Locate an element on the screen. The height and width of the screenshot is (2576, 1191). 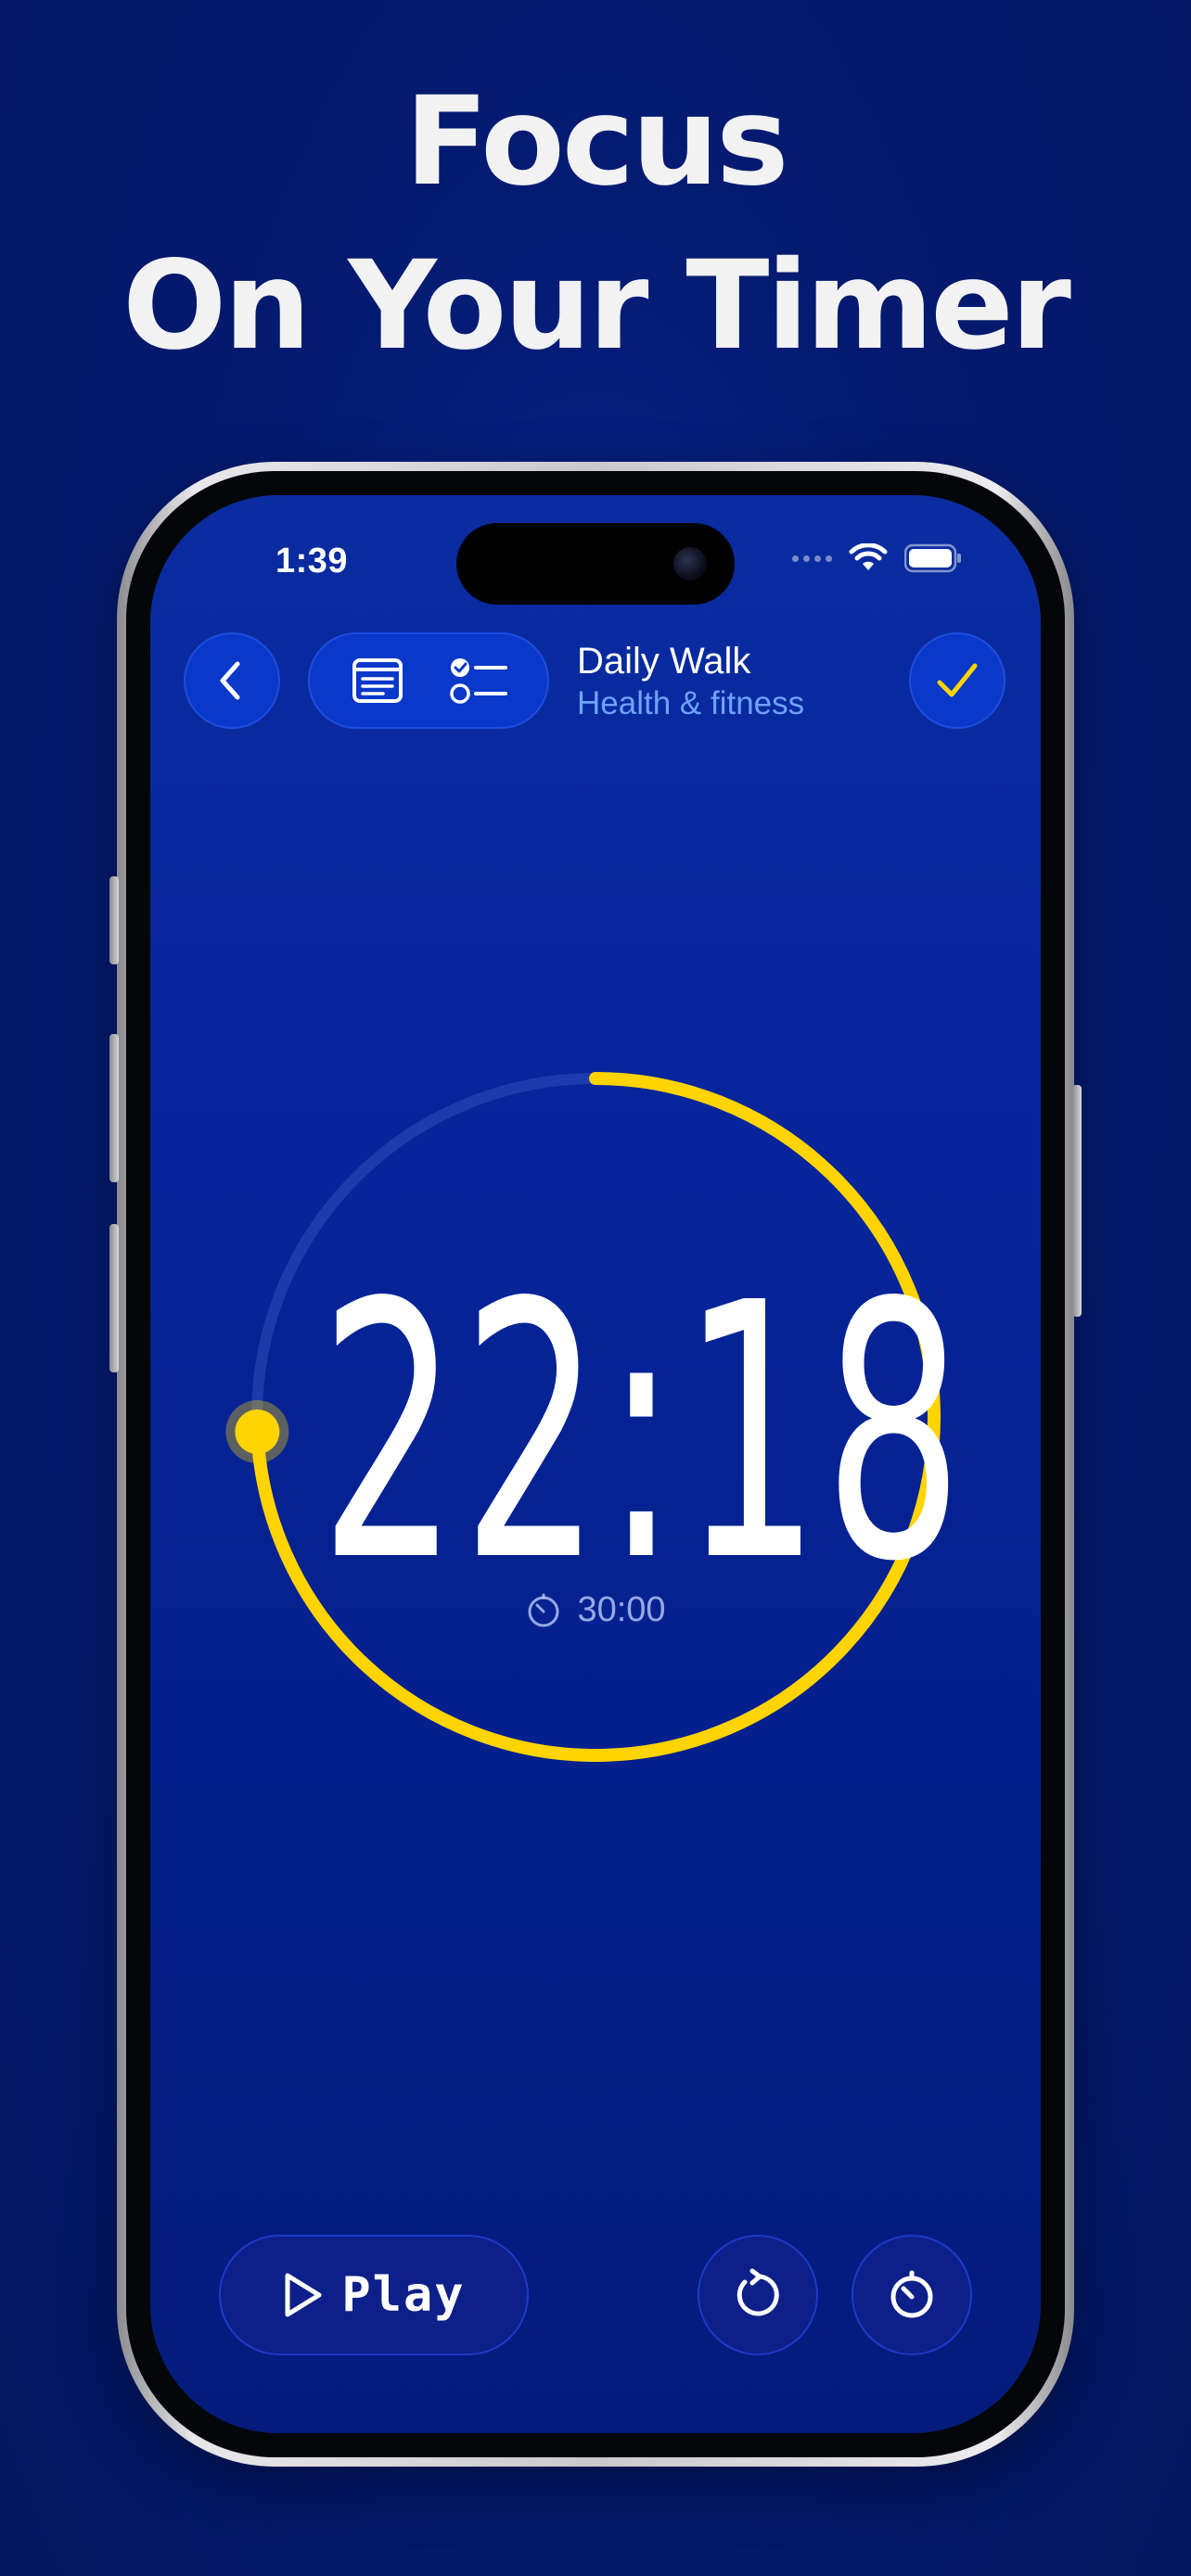
total-duration: 30:00 is located at coordinates (595, 1610).